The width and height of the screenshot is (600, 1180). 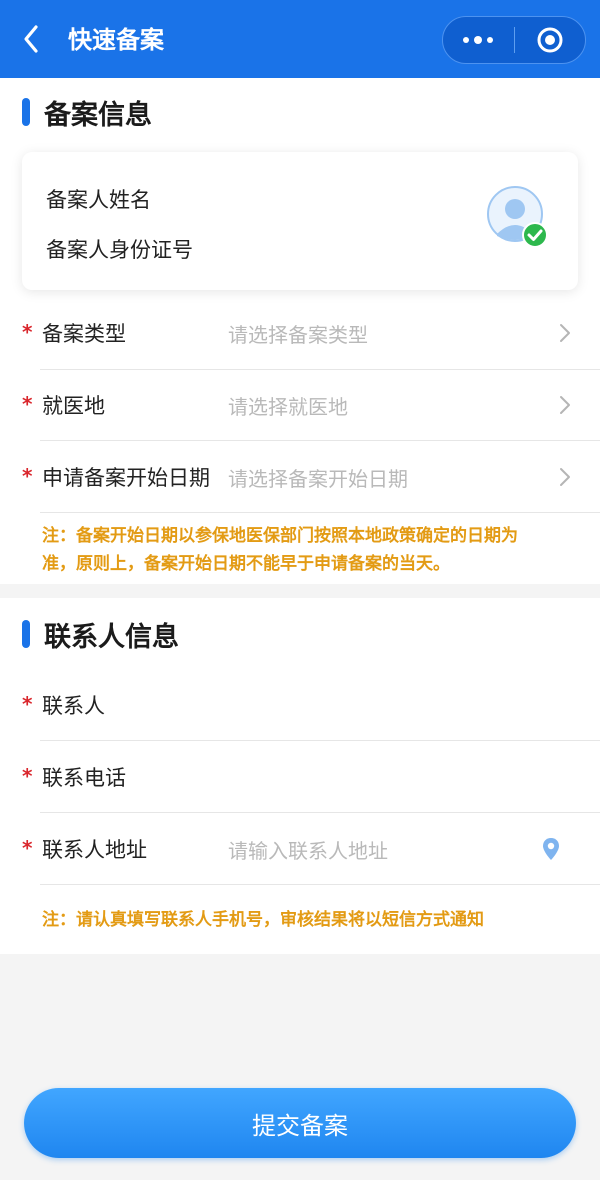 I want to click on start-date-note-line1: 注：备案开始日期以参保地医保部门按照本地政策确定的日期为, so click(x=280, y=536).